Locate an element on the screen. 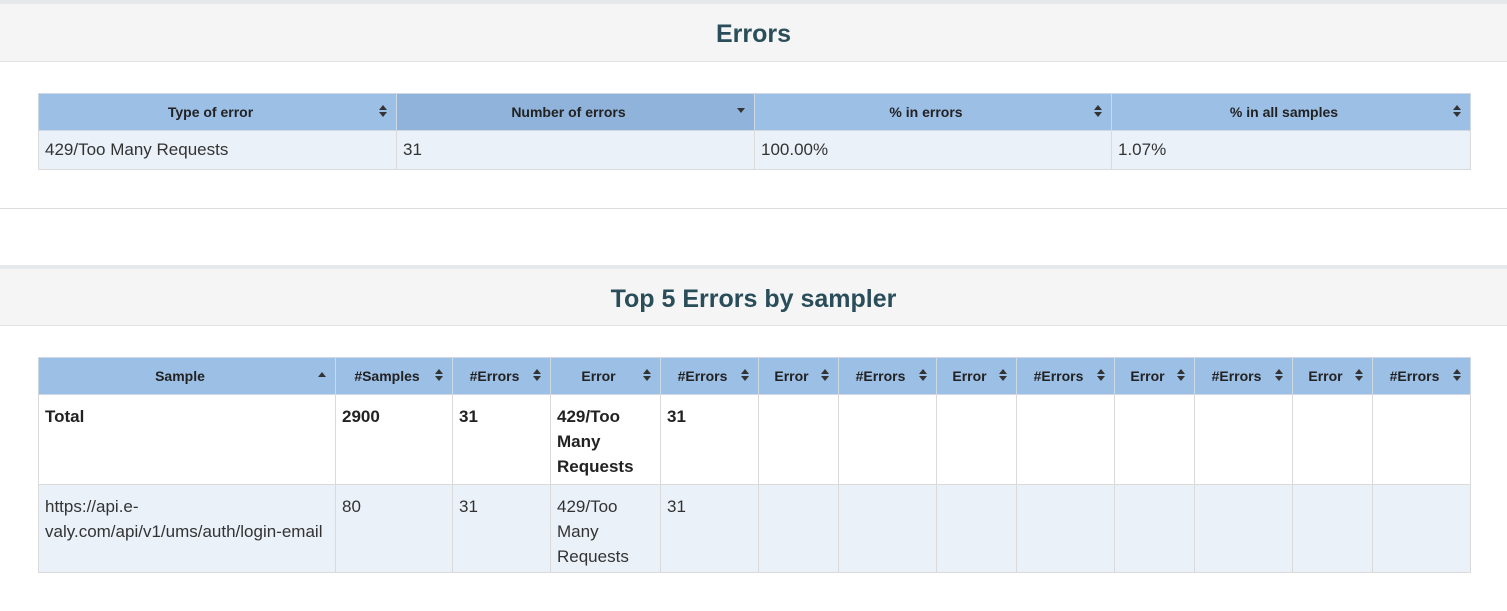  table-cell: 1.07% is located at coordinates (1291, 150).